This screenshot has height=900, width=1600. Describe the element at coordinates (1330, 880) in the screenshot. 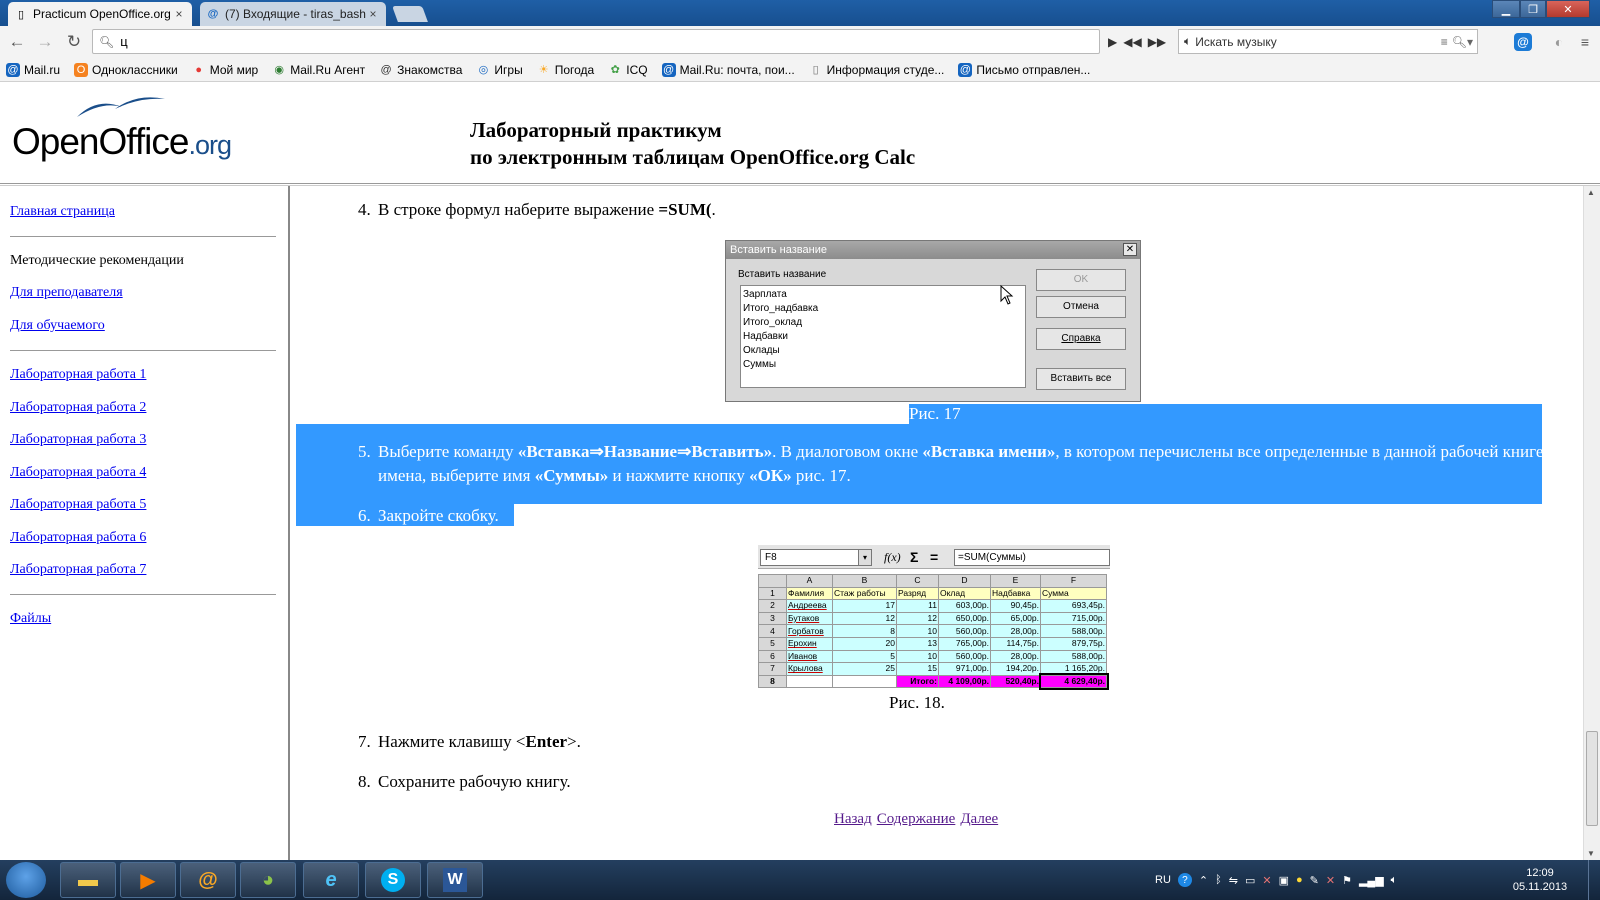

I see `red-x-icon: ✕` at that location.